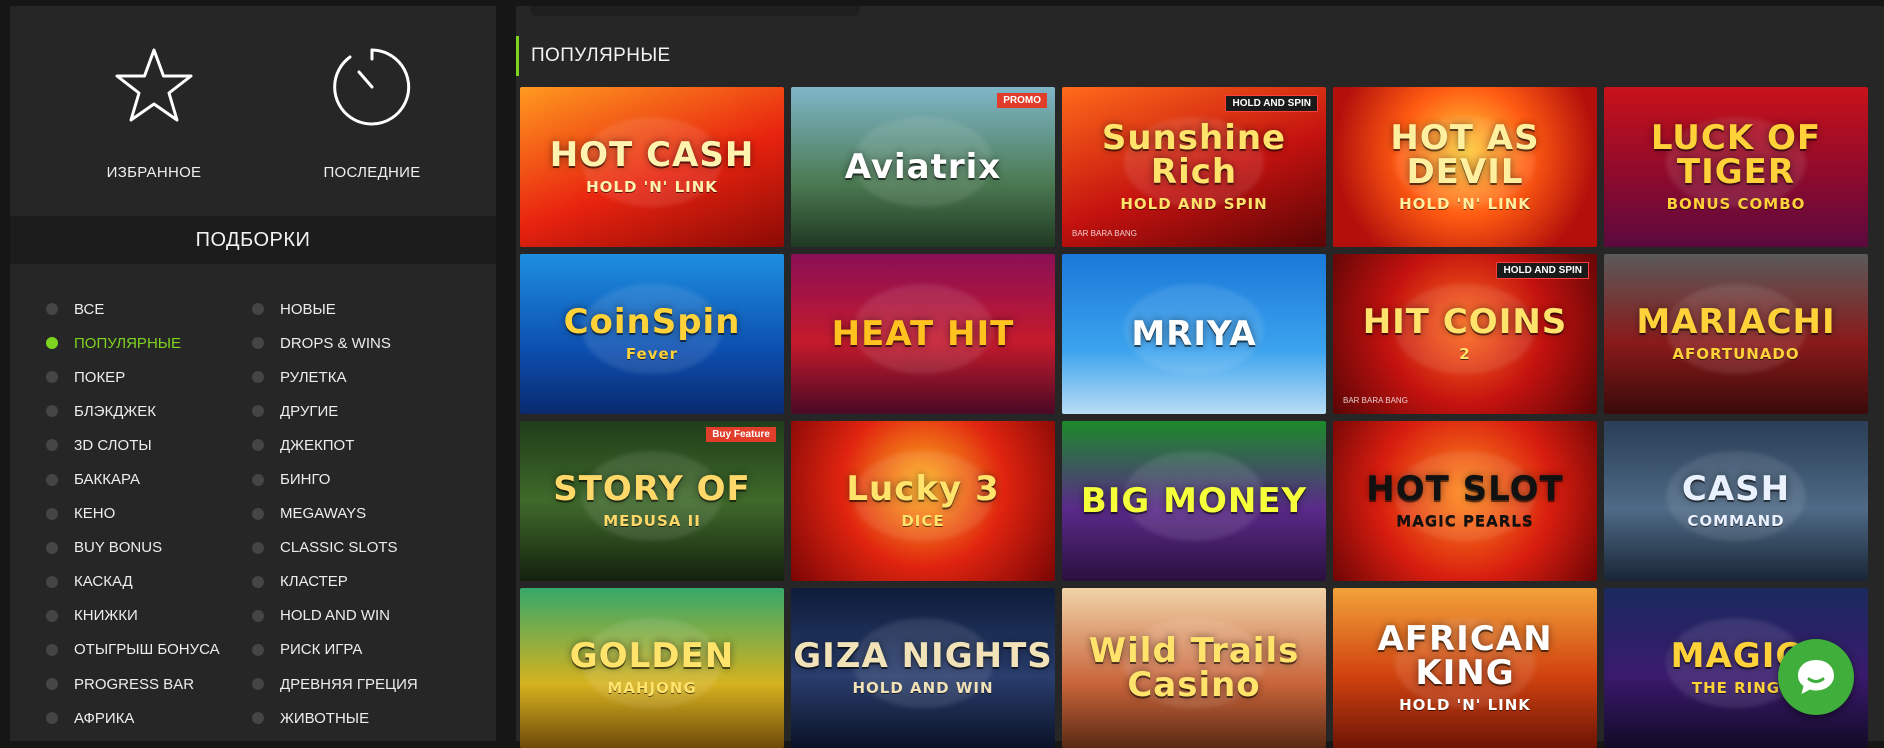  I want to click on game-tile: HOT SLOT MAGIC PEARLS, so click(1465, 501).